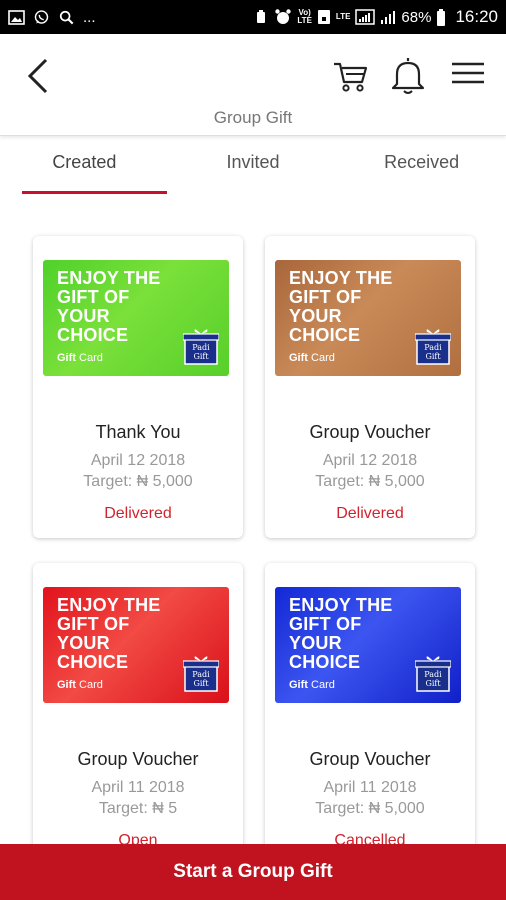 The image size is (506, 900). What do you see at coordinates (283, 16) in the screenshot?
I see `alarm-icon` at bounding box center [283, 16].